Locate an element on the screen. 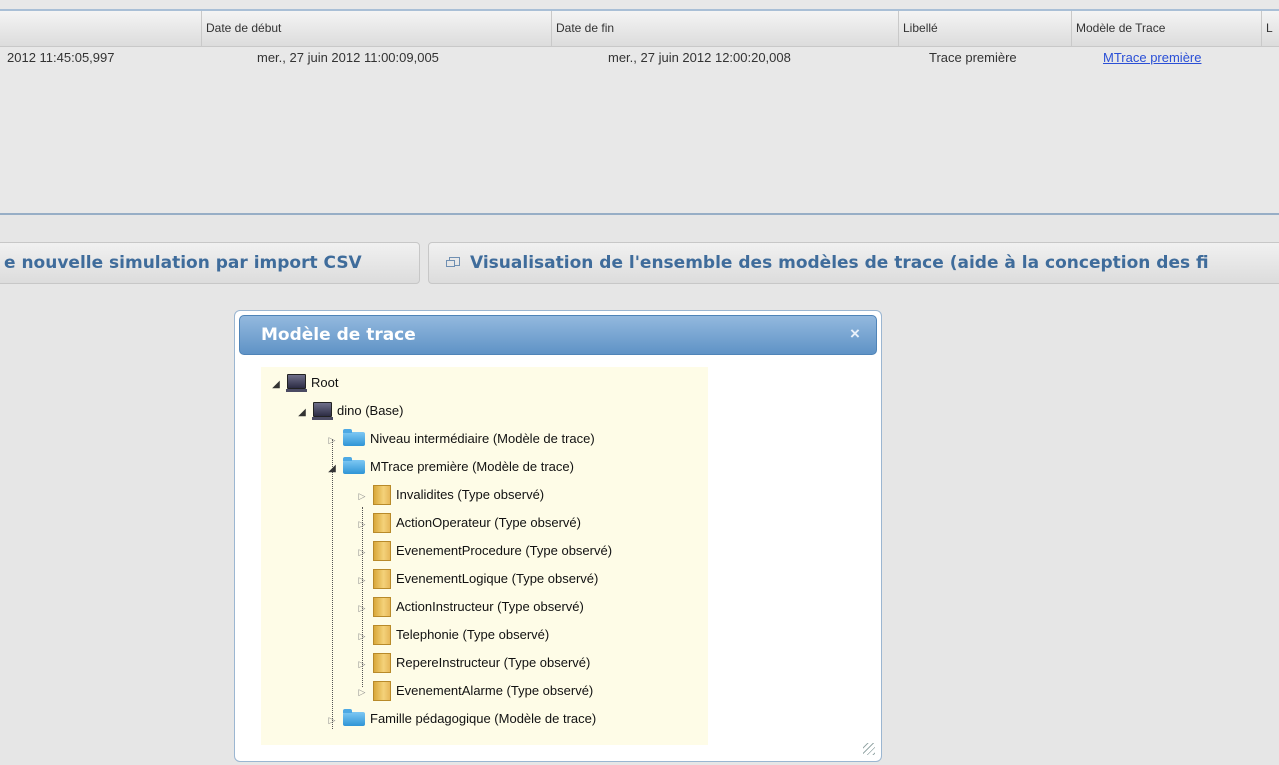 The image size is (1279, 765). tree-node-type-observe: ▷ Telephonie (Type observé) is located at coordinates (452, 635).